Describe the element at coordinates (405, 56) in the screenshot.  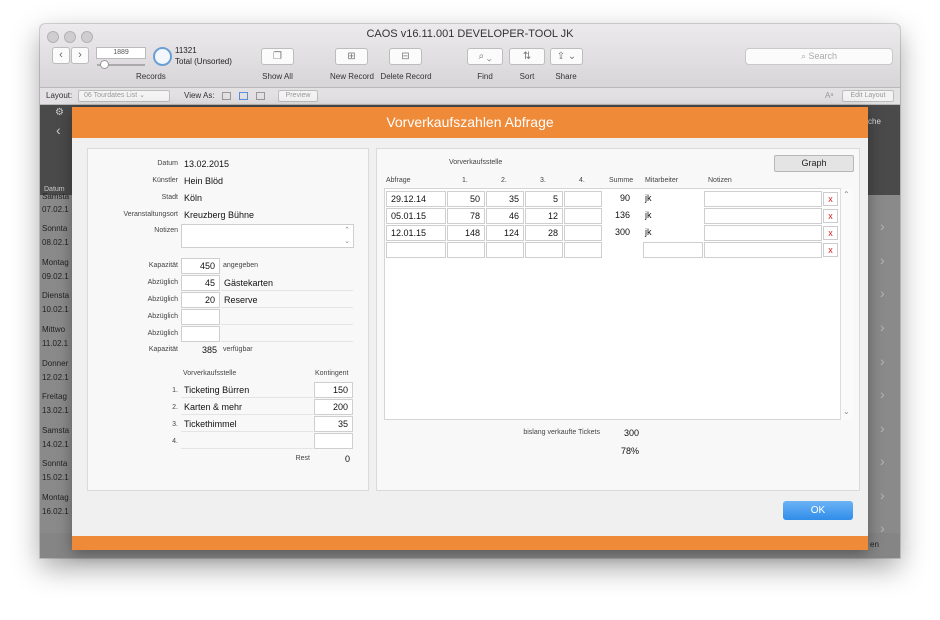
I see `delete-record-button: ⊟` at that location.